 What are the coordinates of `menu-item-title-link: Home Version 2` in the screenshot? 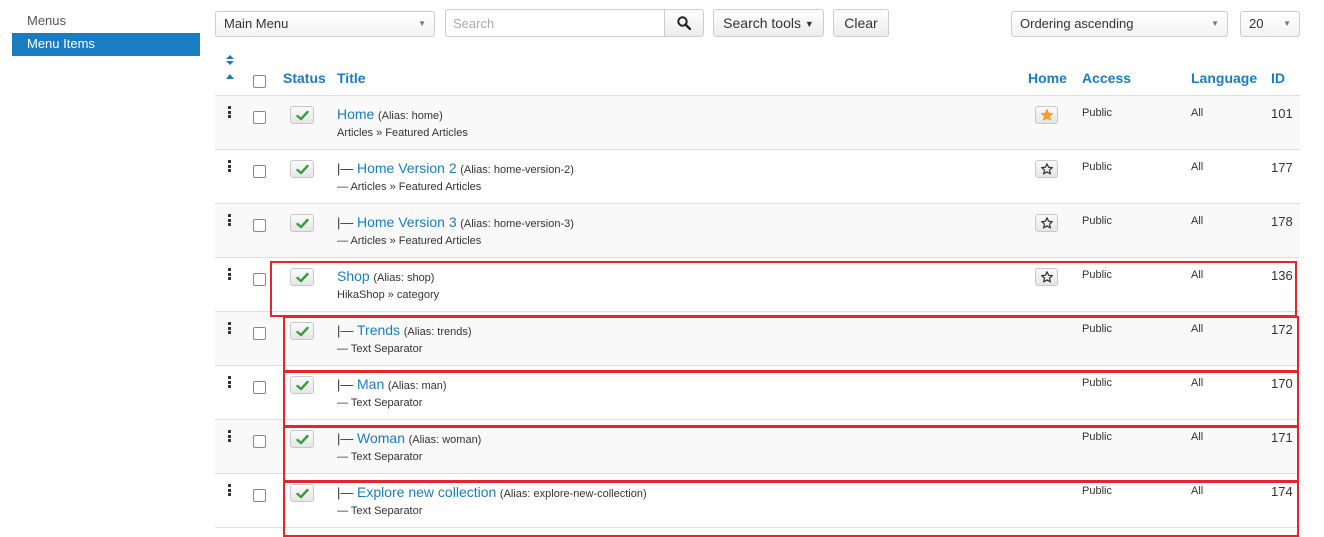 It's located at (407, 168).